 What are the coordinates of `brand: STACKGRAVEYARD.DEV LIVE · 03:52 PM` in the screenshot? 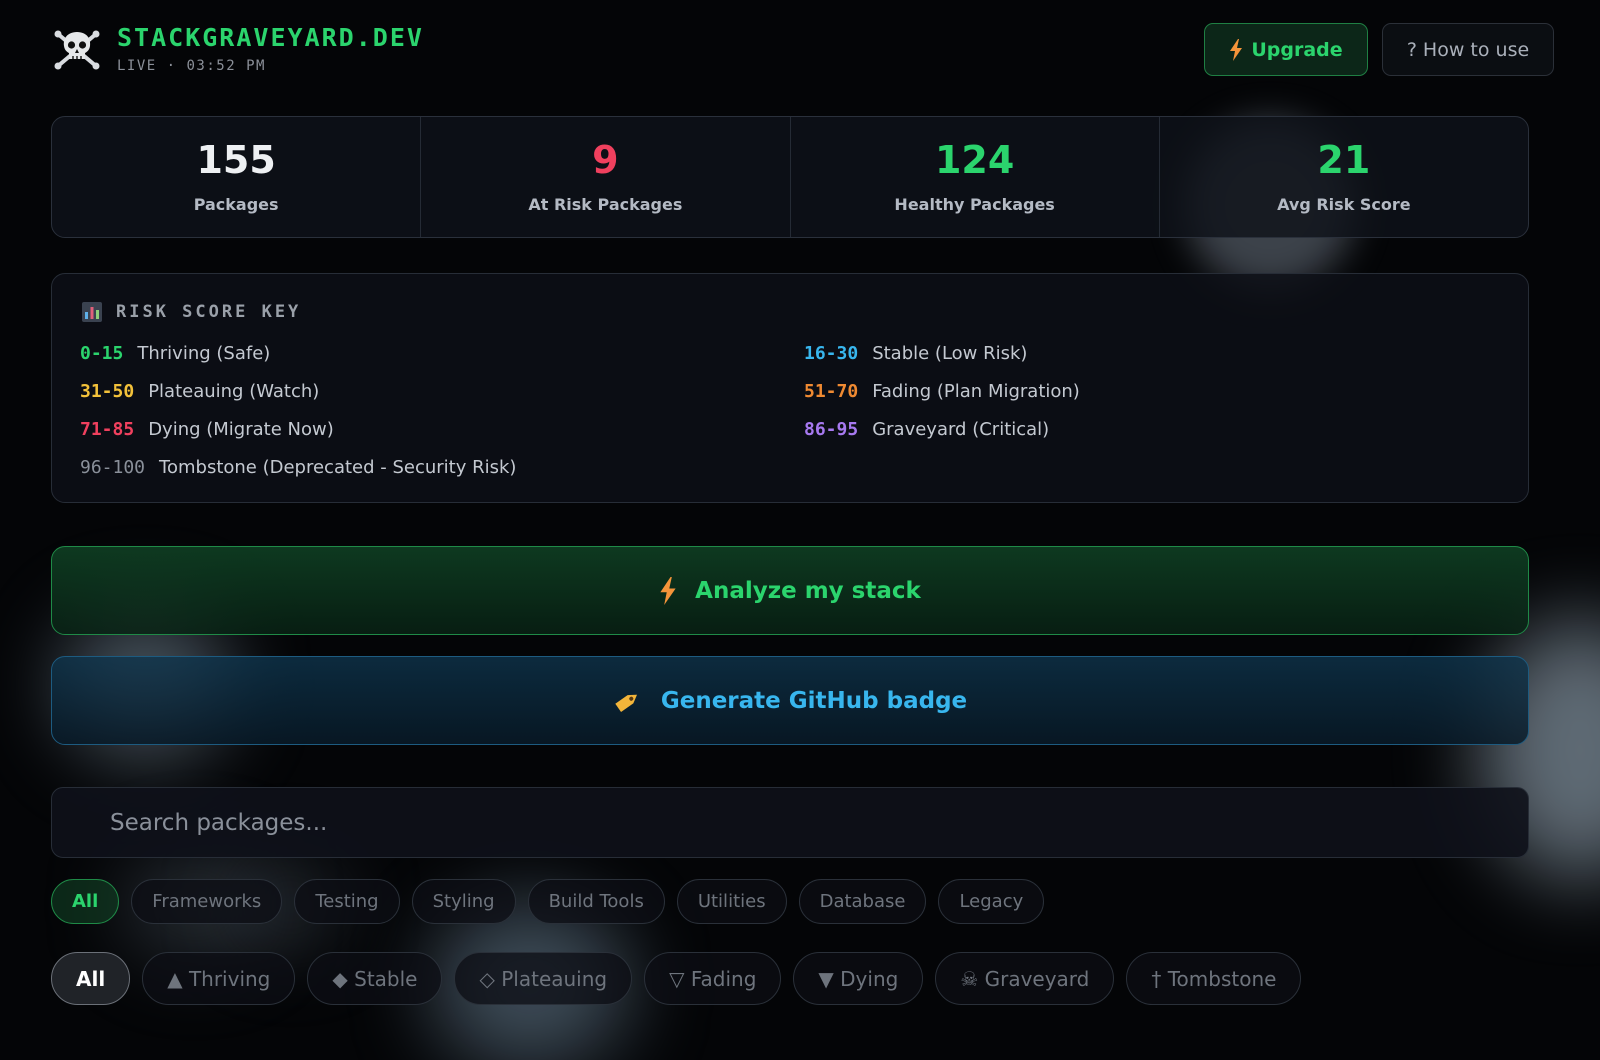 It's located at (237, 48).